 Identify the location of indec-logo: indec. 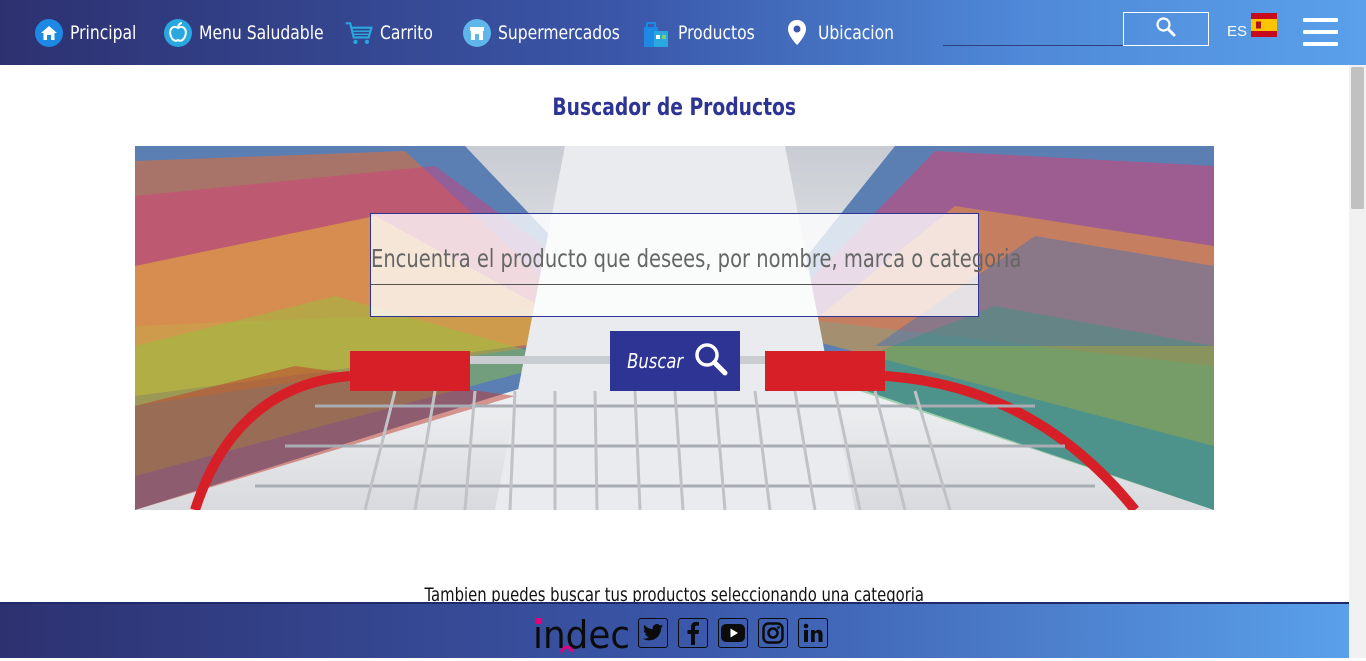
(583, 634).